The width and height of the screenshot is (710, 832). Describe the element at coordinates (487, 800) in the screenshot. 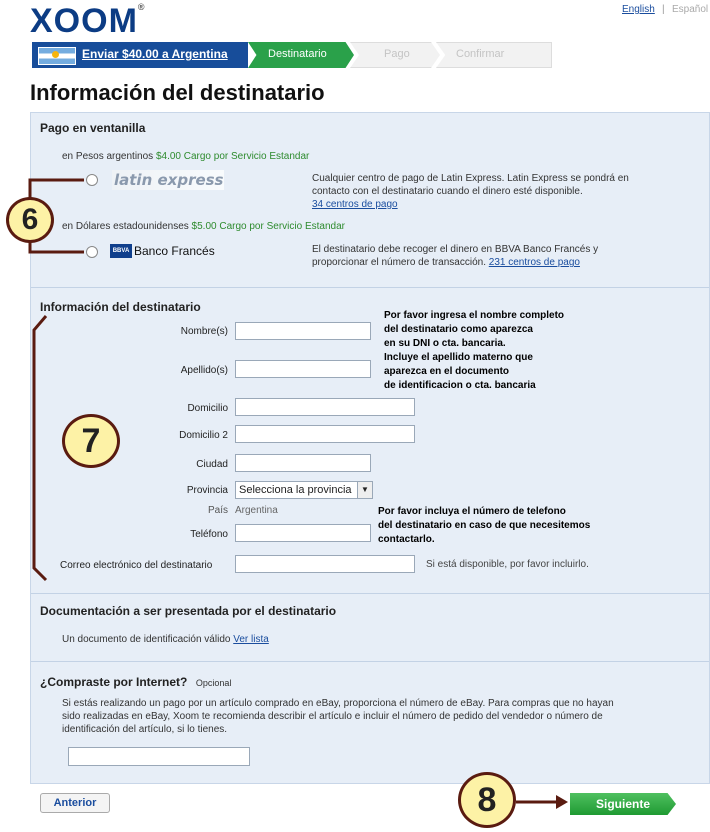

I see `callout-8: 8` at that location.